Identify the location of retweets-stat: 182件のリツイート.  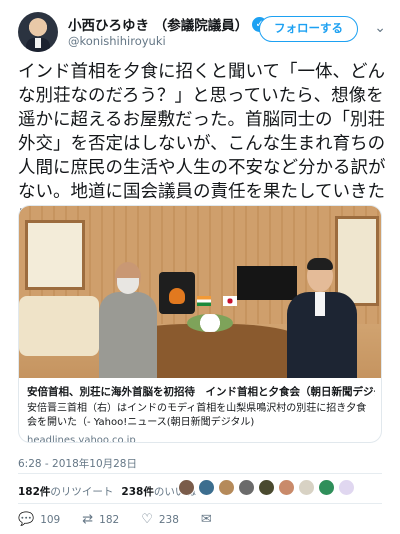
(65, 491).